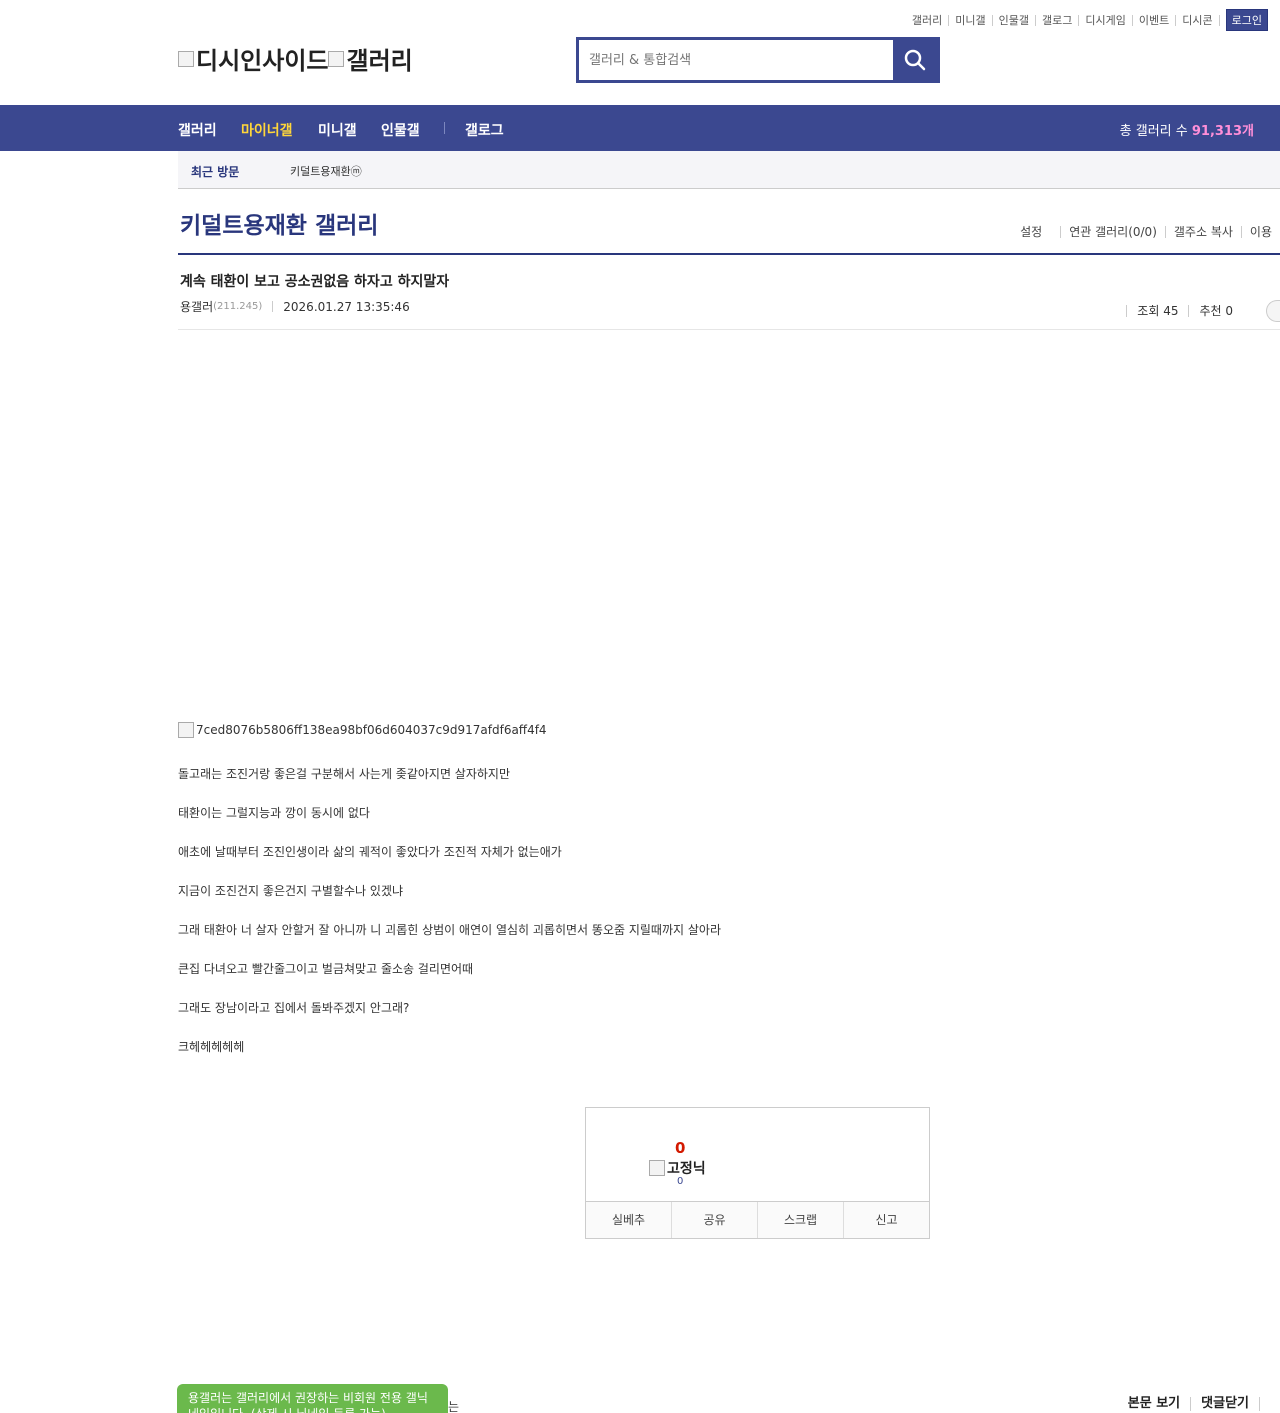 The image size is (1280, 1413). I want to click on post-views: 조회 45, so click(1157, 311).